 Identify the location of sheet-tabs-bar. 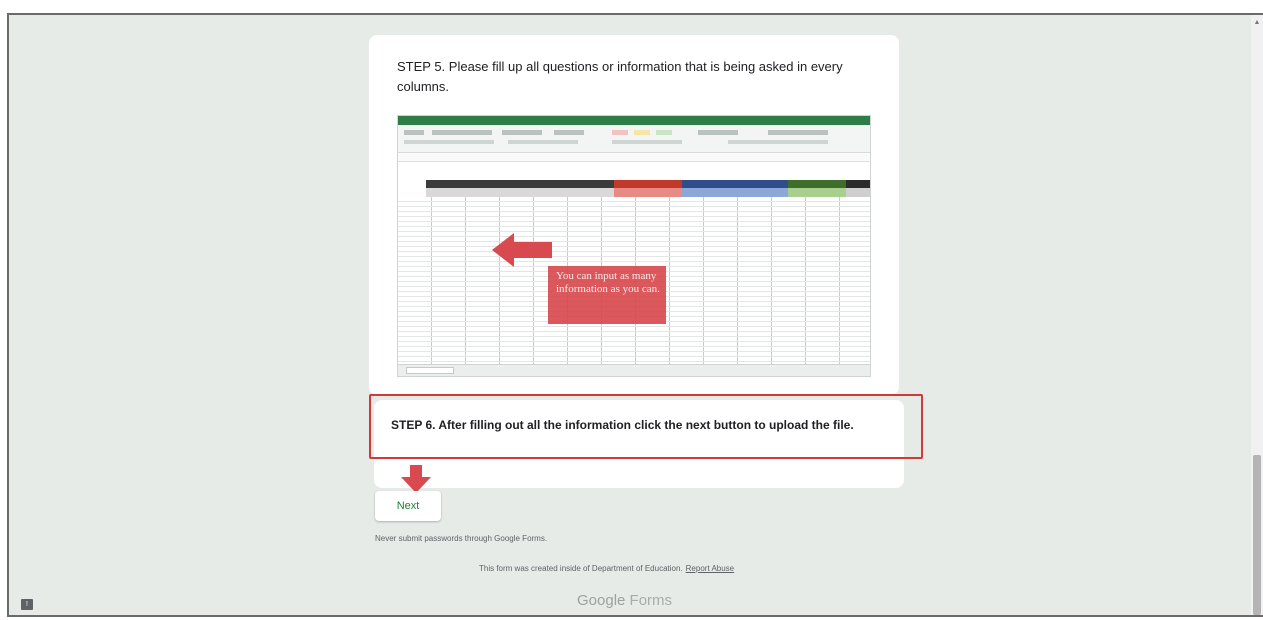
(634, 370).